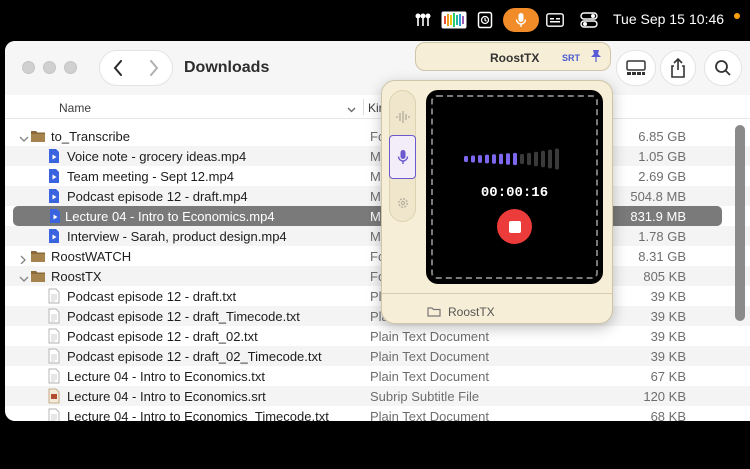 The width and height of the screenshot is (750, 469). Describe the element at coordinates (706, 19) in the screenshot. I see `menubar-time: 10:46` at that location.